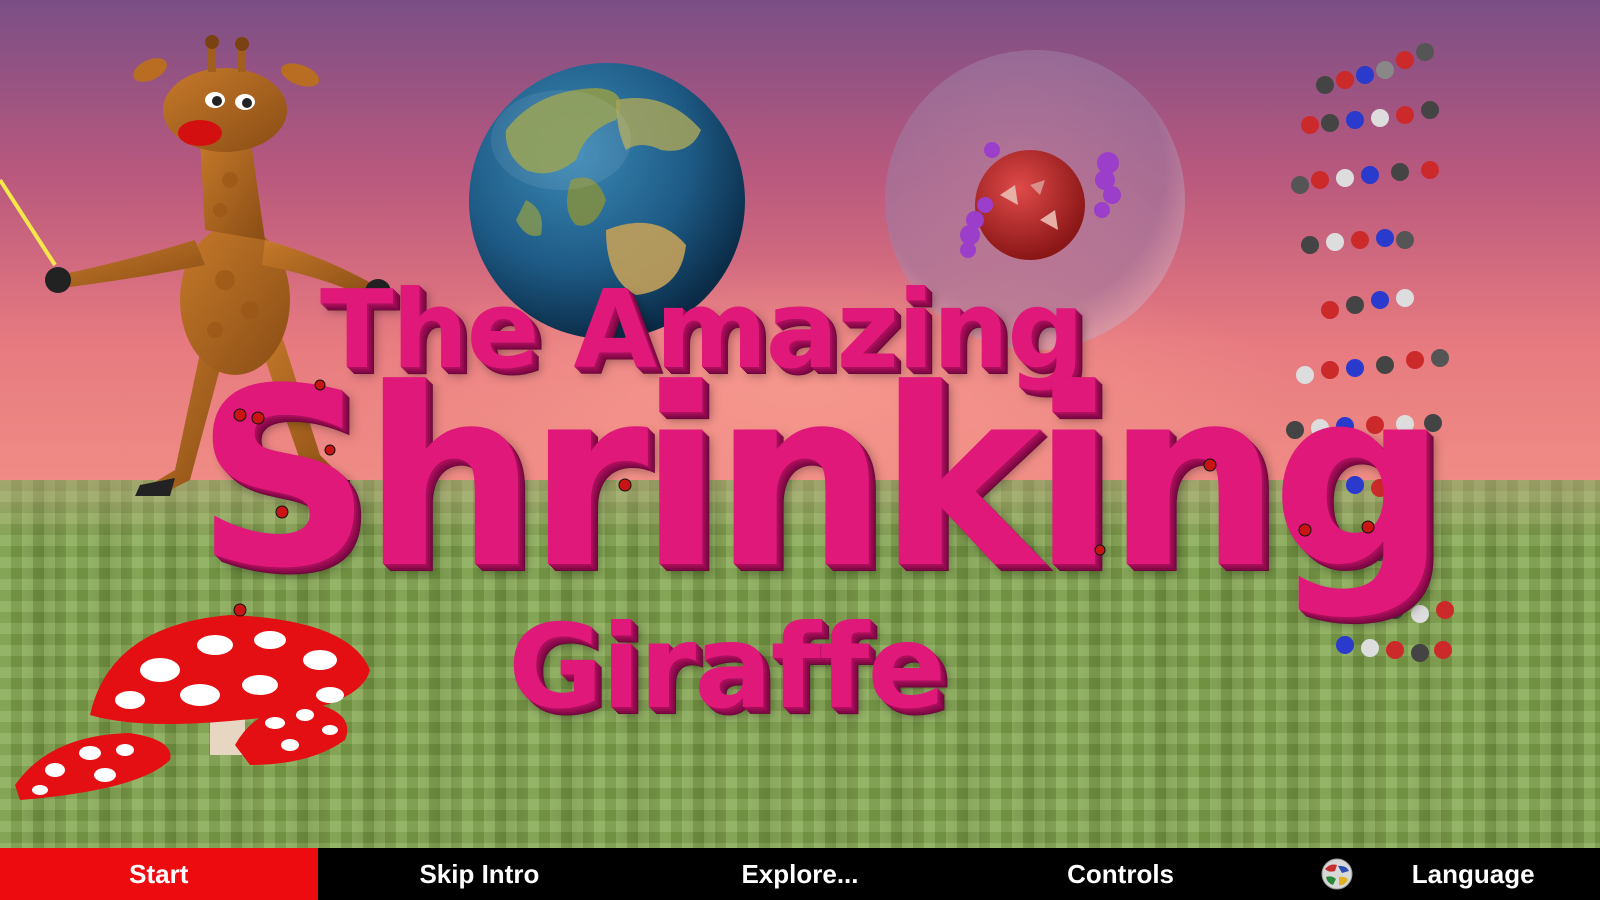 The height and width of the screenshot is (900, 1600). What do you see at coordinates (1337, 874) in the screenshot?
I see `globe-icon` at bounding box center [1337, 874].